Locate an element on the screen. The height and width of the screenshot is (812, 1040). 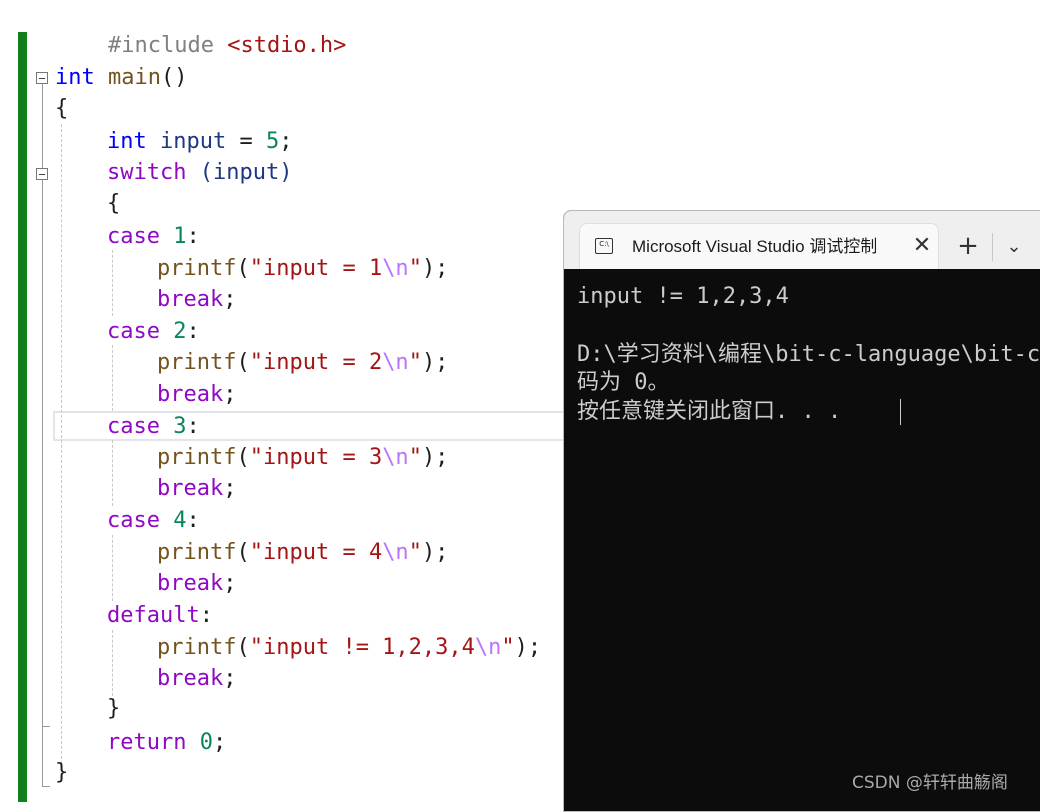
terminal-tab-strip: C:\ Microsoft Visual Studio 调试控制台 ✕ + ⌄ is located at coordinates (802, 240).